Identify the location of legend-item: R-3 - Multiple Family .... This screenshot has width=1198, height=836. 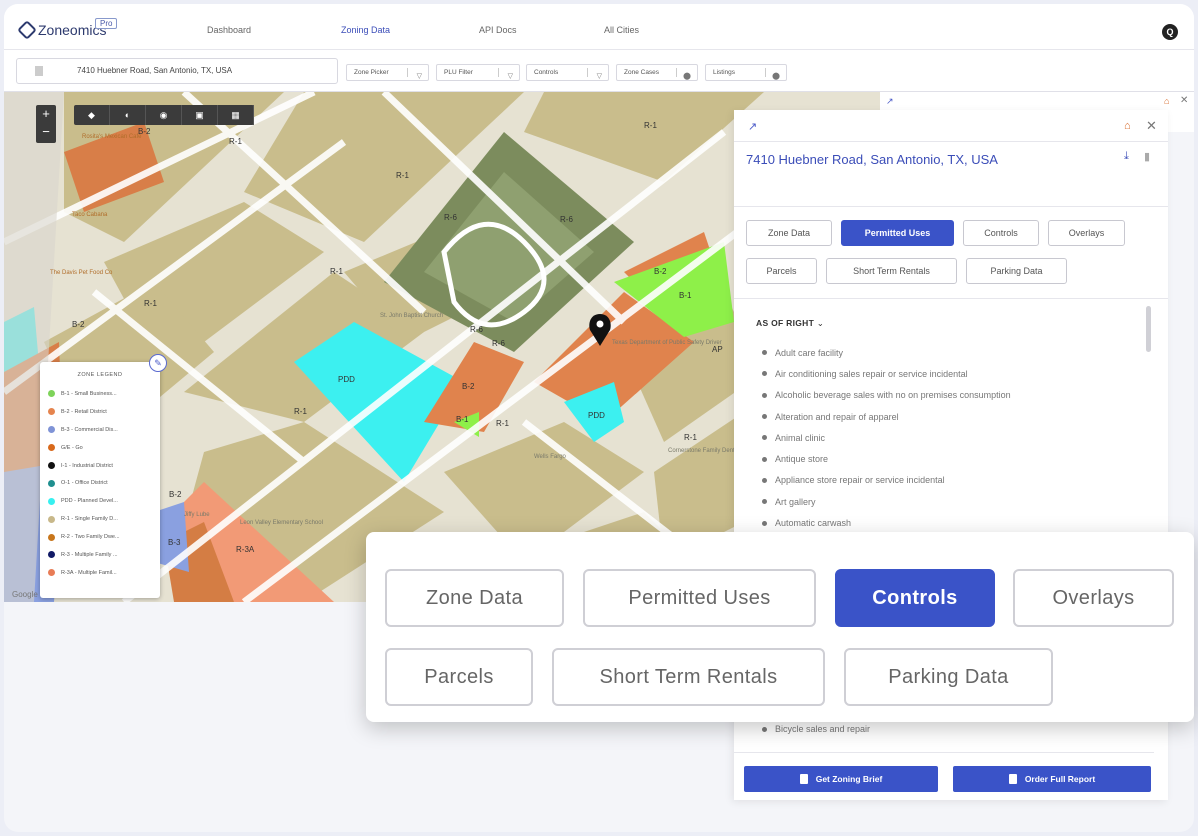
(100, 555).